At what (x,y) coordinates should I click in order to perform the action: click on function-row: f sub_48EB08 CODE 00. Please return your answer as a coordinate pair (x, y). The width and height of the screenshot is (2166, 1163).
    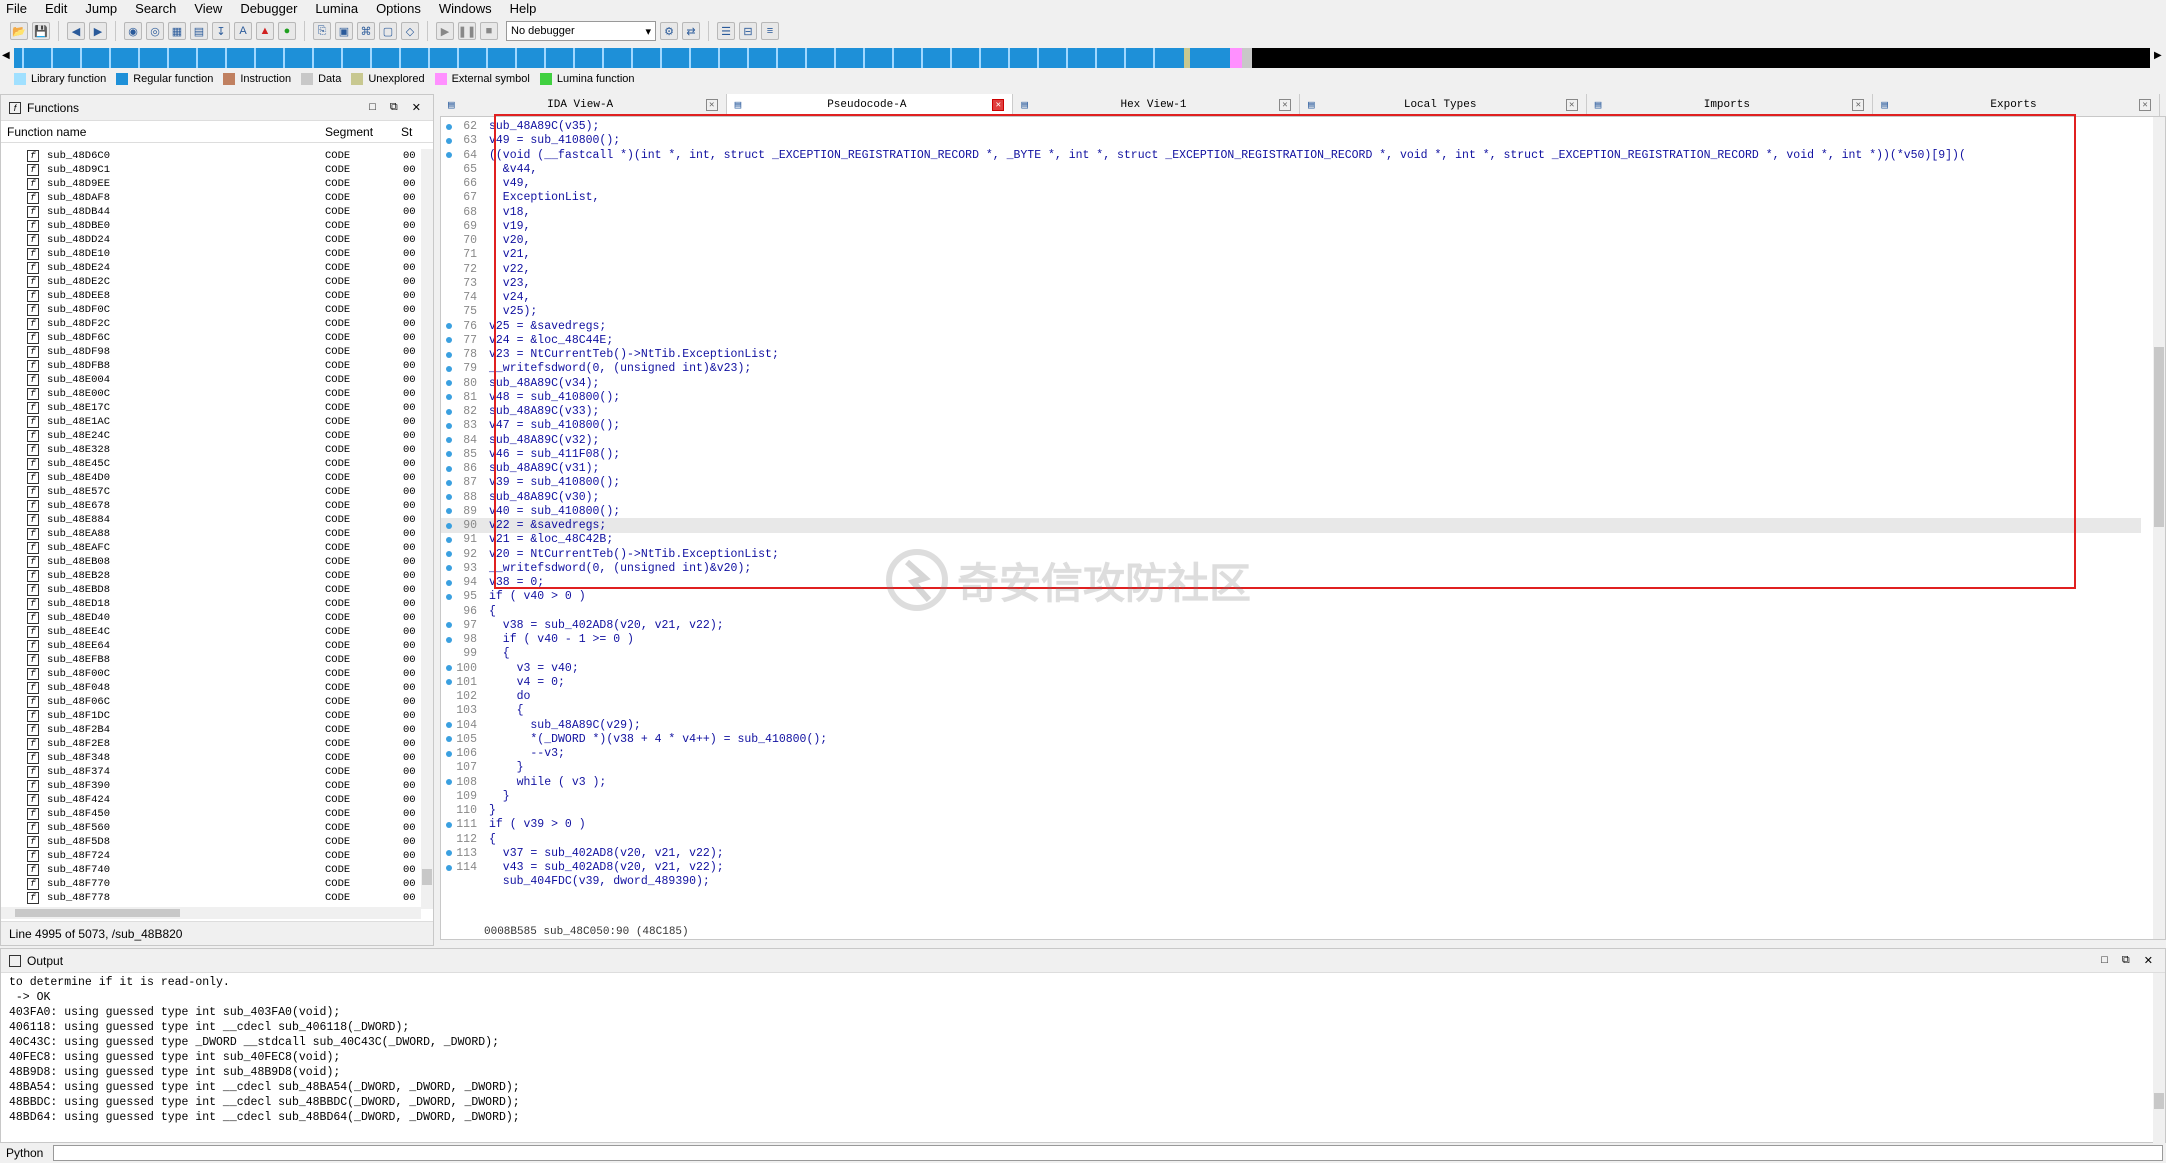
    Looking at the image, I should click on (211, 562).